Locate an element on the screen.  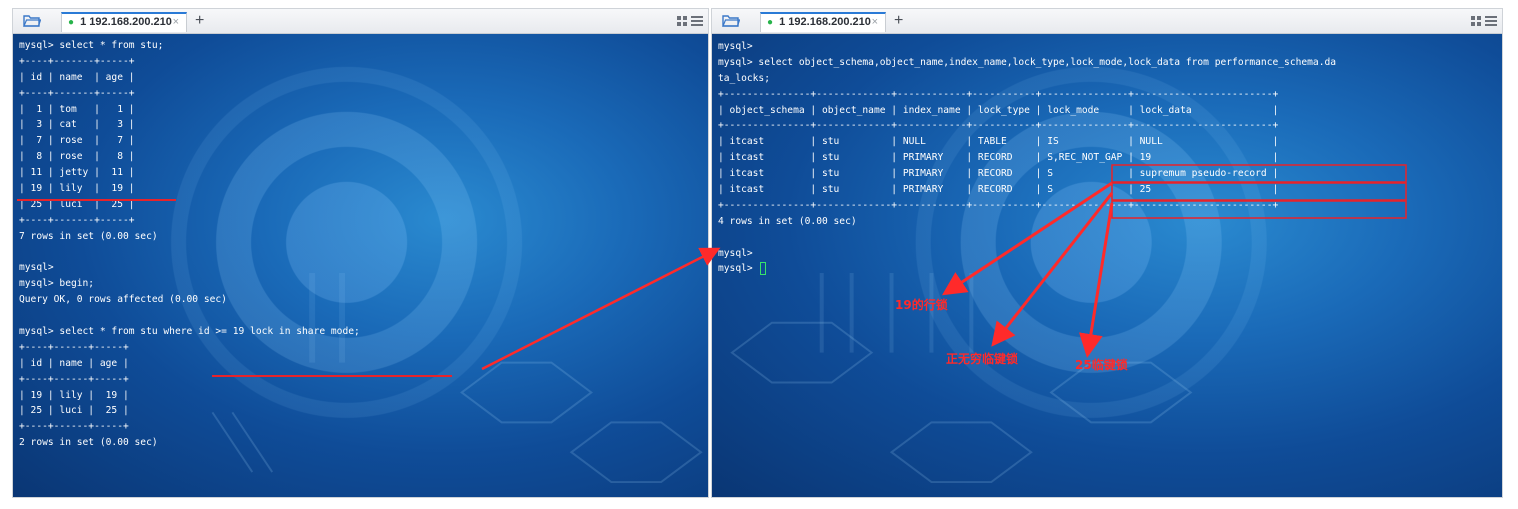
terminal-line: ta_locks; is located at coordinates (1107, 79).